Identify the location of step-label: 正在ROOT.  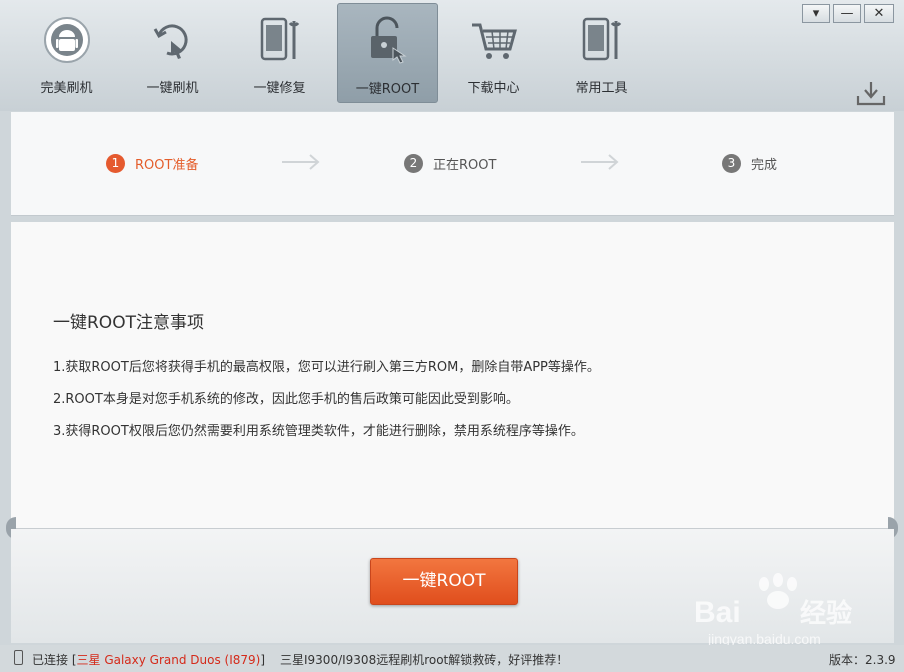
(465, 165).